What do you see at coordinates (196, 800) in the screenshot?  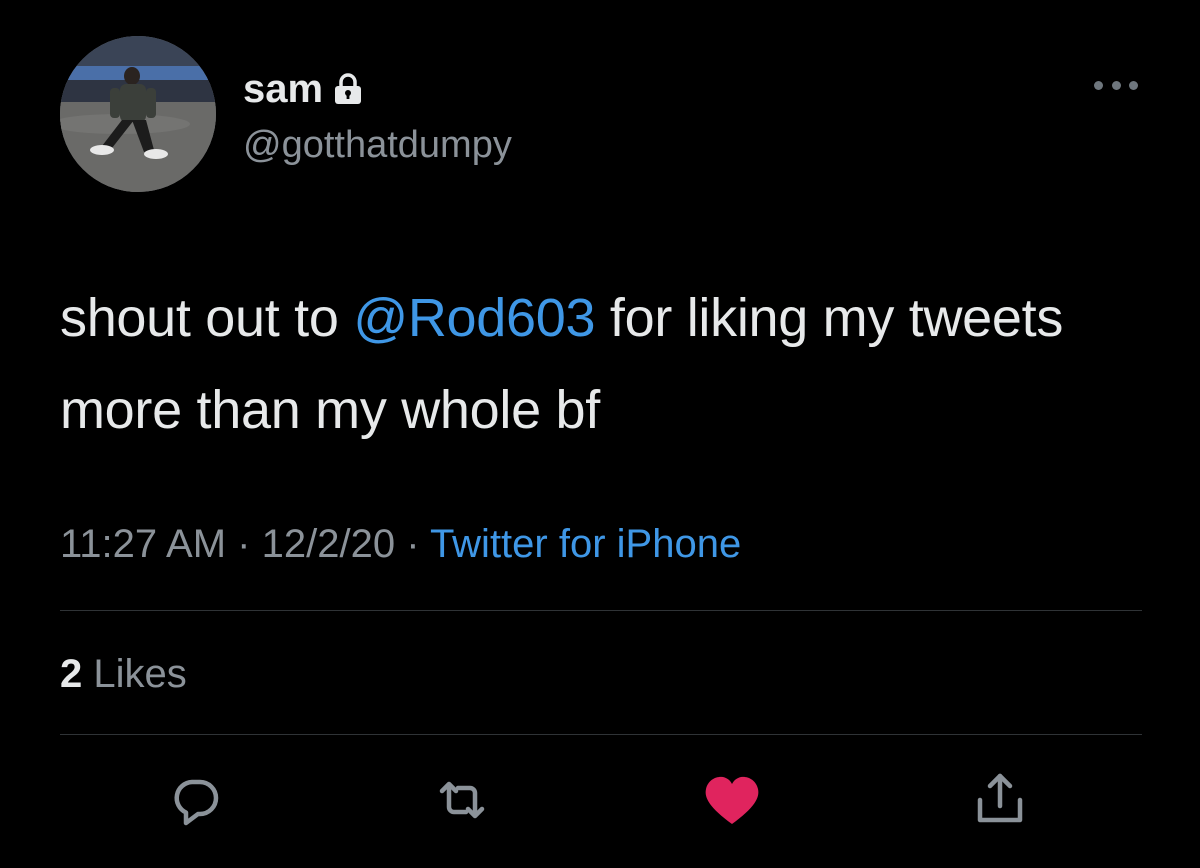 I see `reply-icon` at bounding box center [196, 800].